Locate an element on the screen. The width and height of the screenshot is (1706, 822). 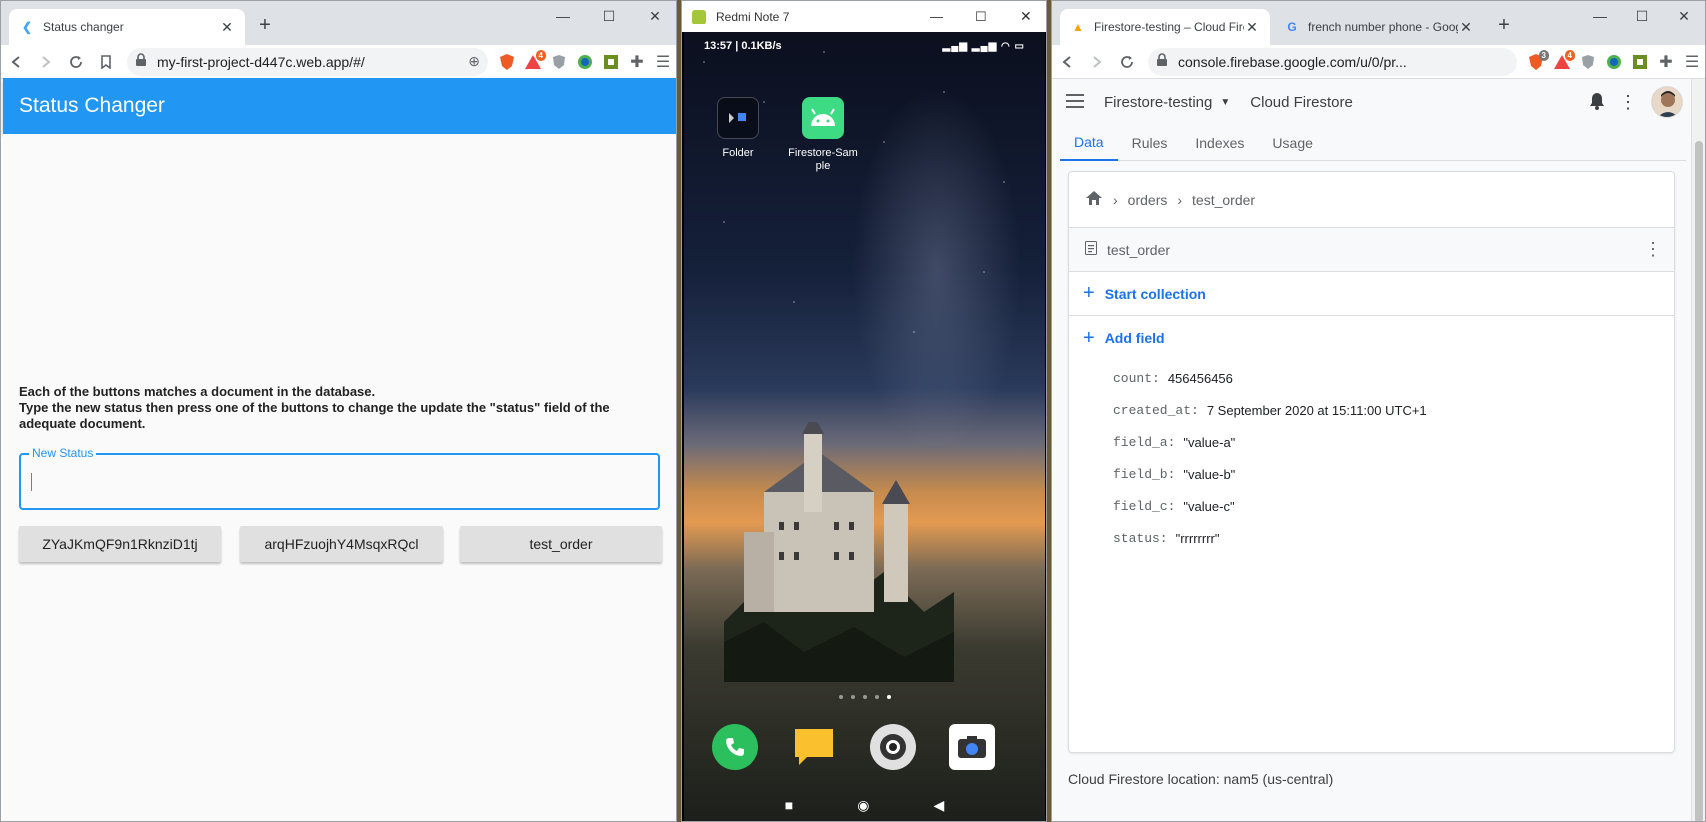
tab-usage: Usage is located at coordinates (1292, 143).